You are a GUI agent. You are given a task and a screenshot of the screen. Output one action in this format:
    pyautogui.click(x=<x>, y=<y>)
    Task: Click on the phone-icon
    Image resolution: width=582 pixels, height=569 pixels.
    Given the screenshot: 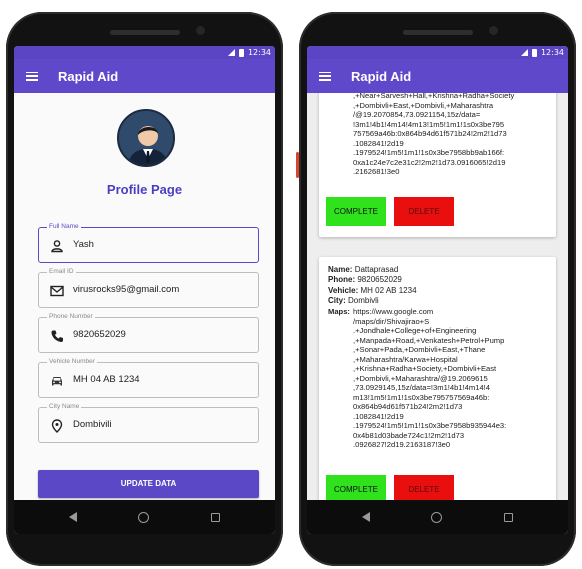 What is the action you would take?
    pyautogui.click(x=57, y=336)
    